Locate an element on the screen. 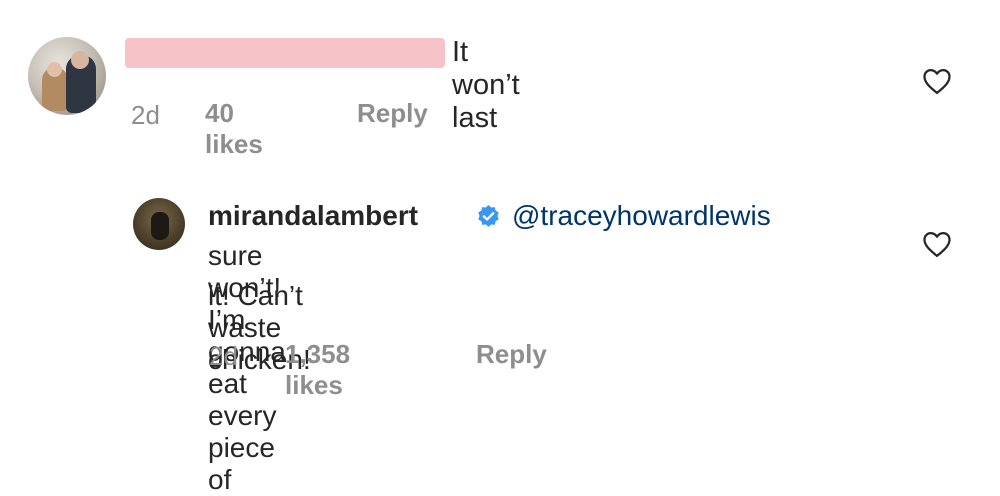 This screenshot has width=1000, height=496. avatar-figure is located at coordinates (160, 226).